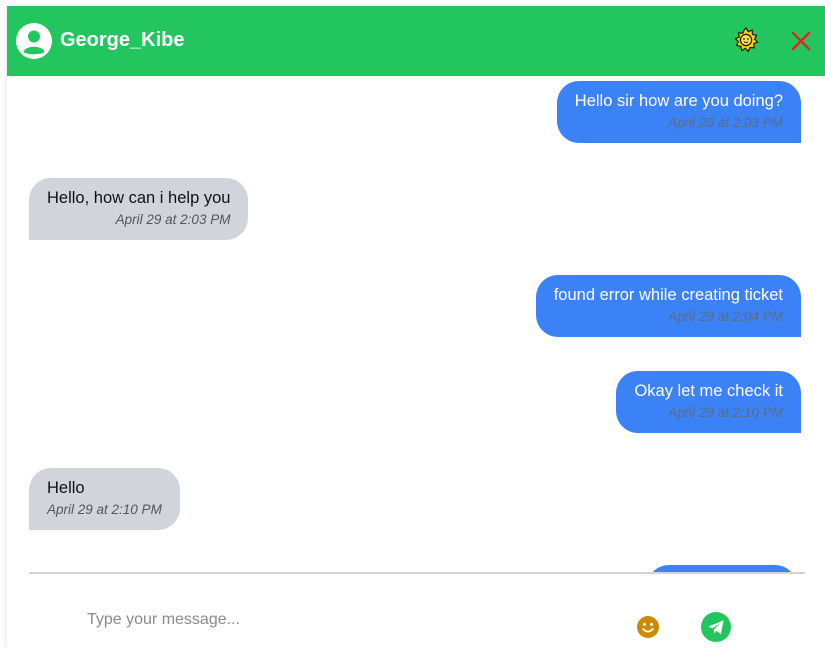 The height and width of the screenshot is (649, 825). Describe the element at coordinates (648, 627) in the screenshot. I see `smiley-icon` at that location.